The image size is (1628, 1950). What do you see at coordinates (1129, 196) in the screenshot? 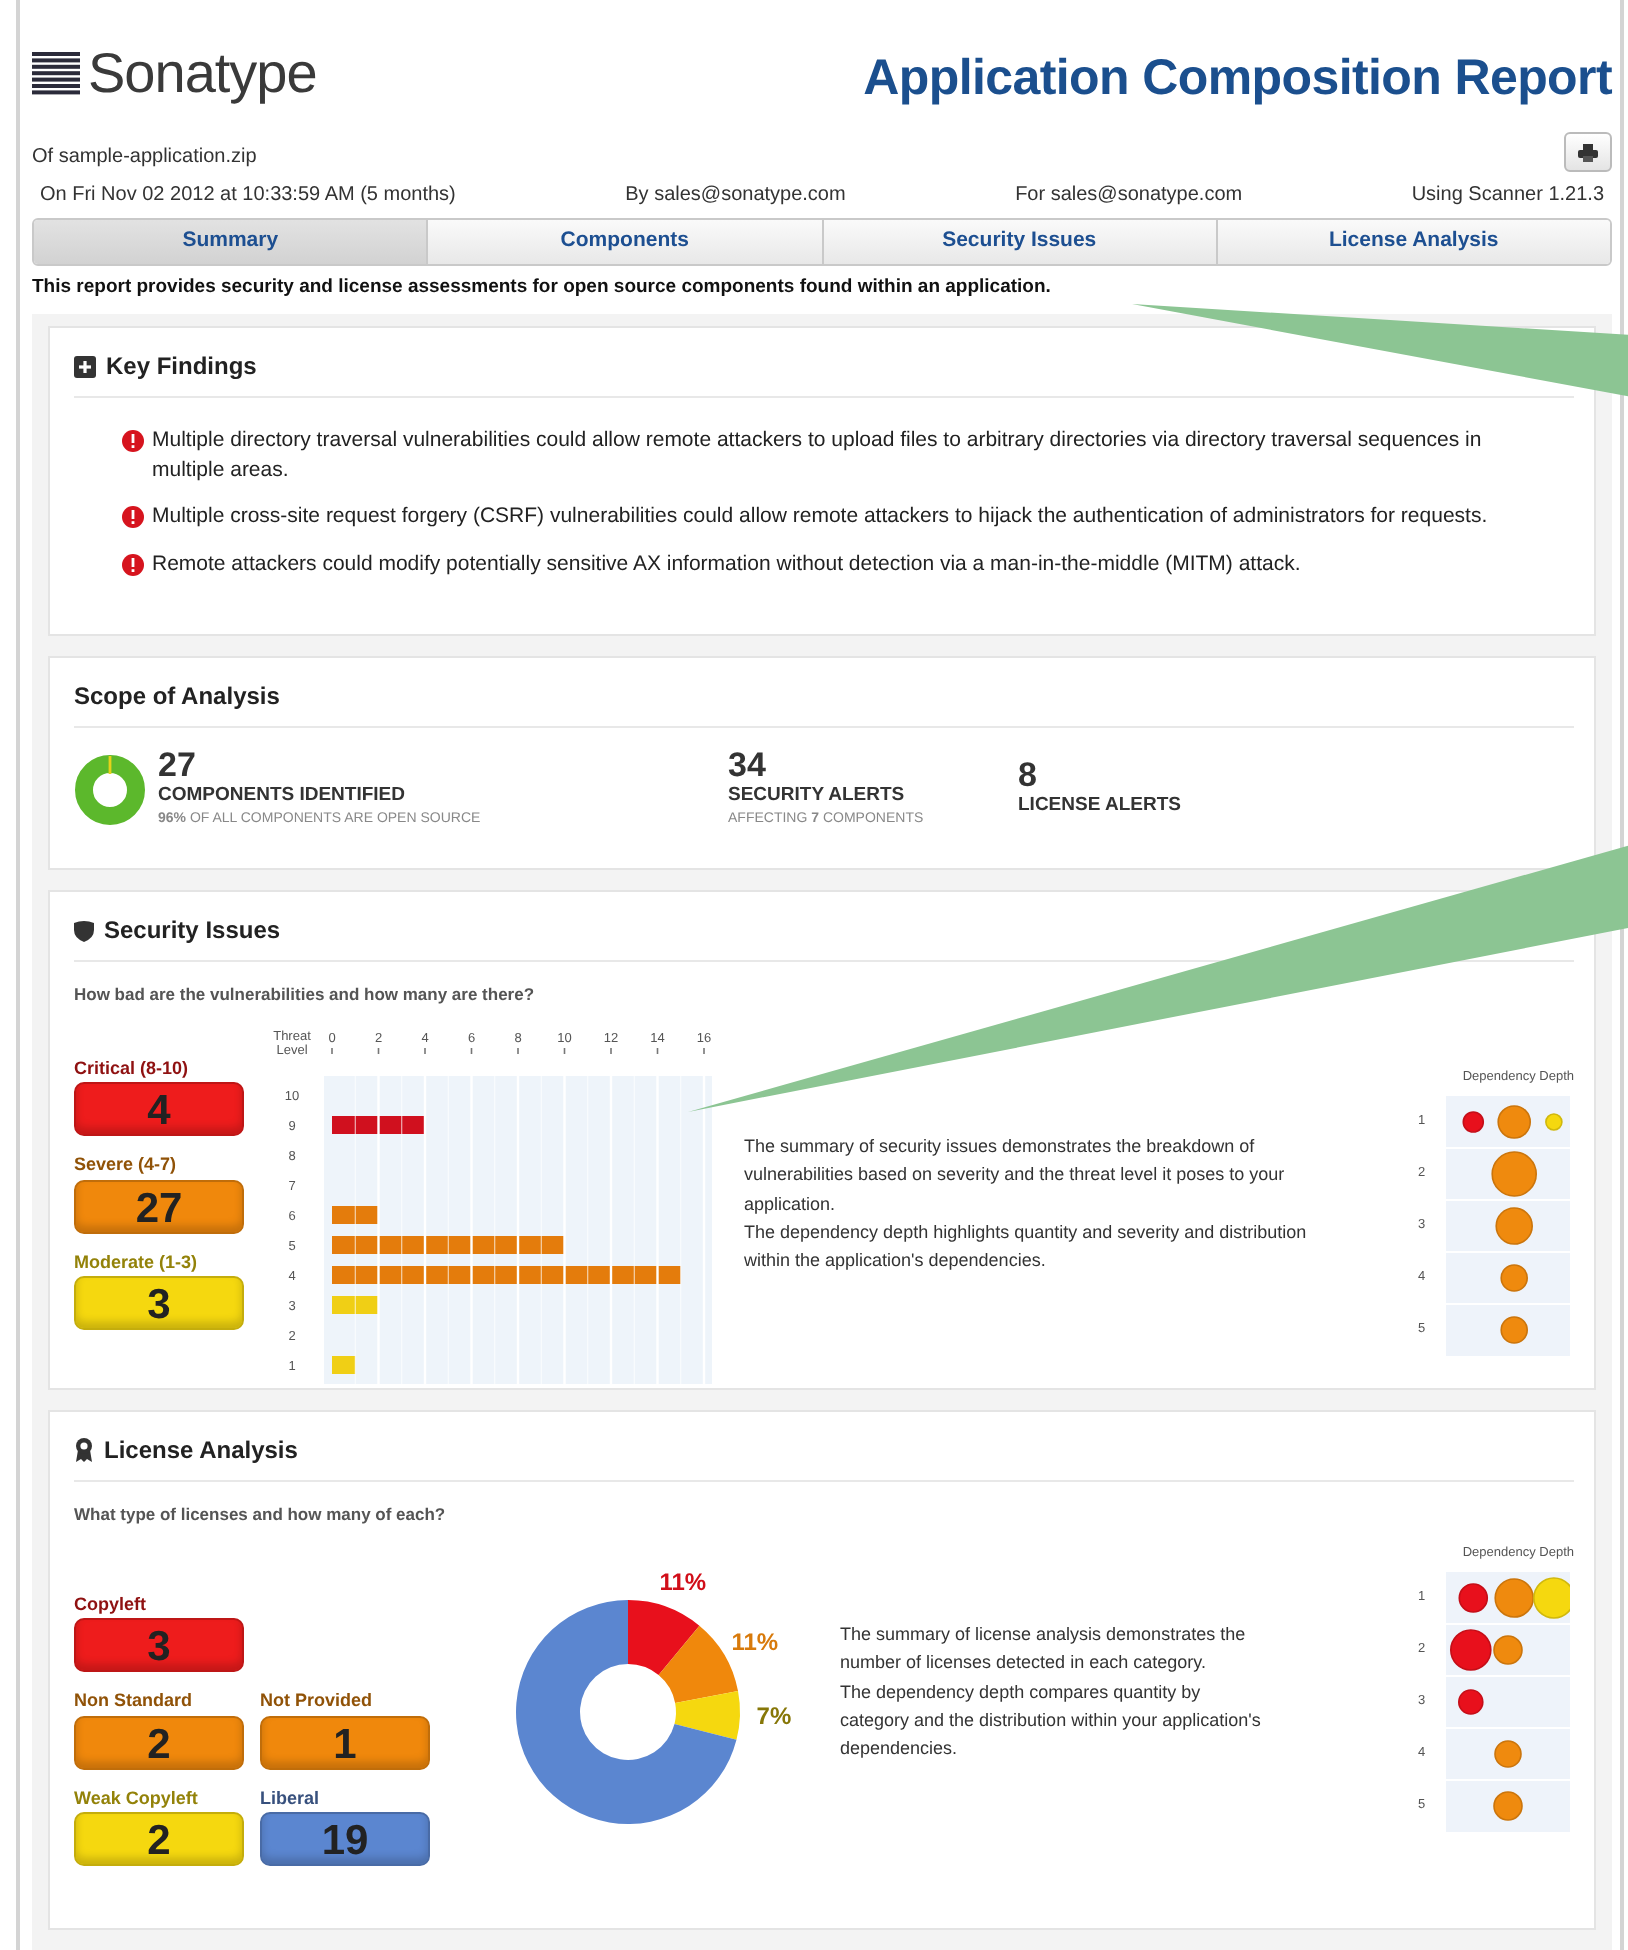
I see `report-meta: For sales@sonatype.com` at bounding box center [1129, 196].